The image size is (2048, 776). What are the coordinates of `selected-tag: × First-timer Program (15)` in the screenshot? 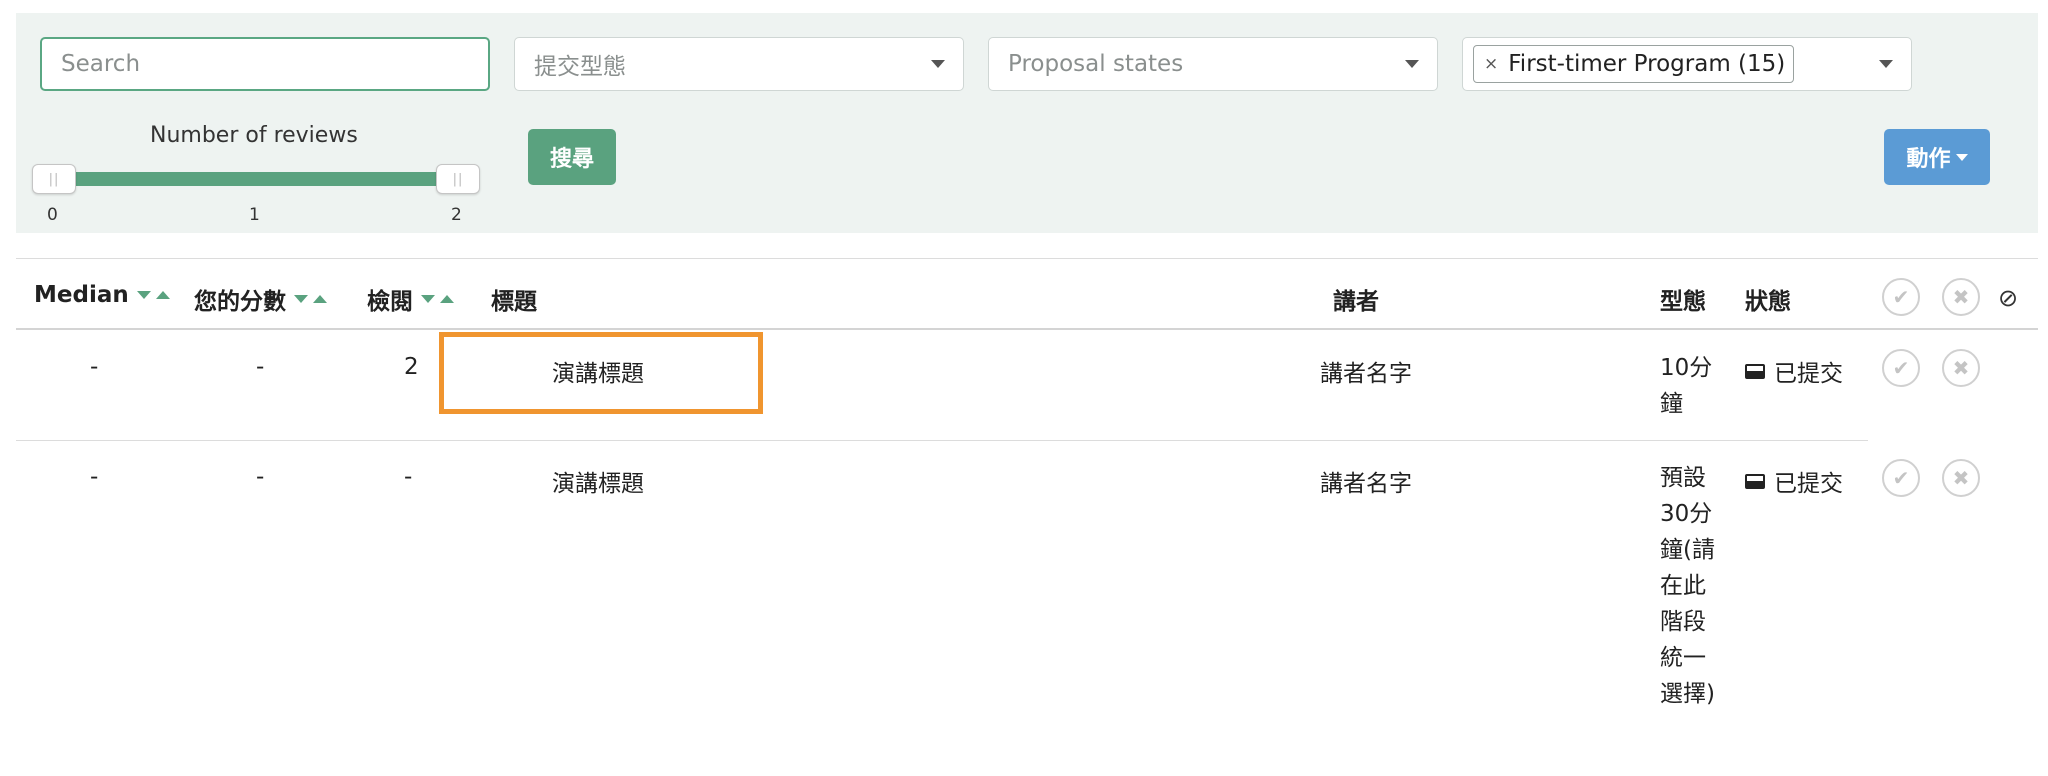 It's located at (1634, 64).